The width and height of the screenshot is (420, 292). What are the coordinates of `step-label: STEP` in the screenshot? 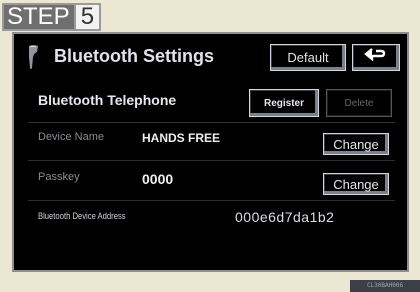 It's located at (38, 16).